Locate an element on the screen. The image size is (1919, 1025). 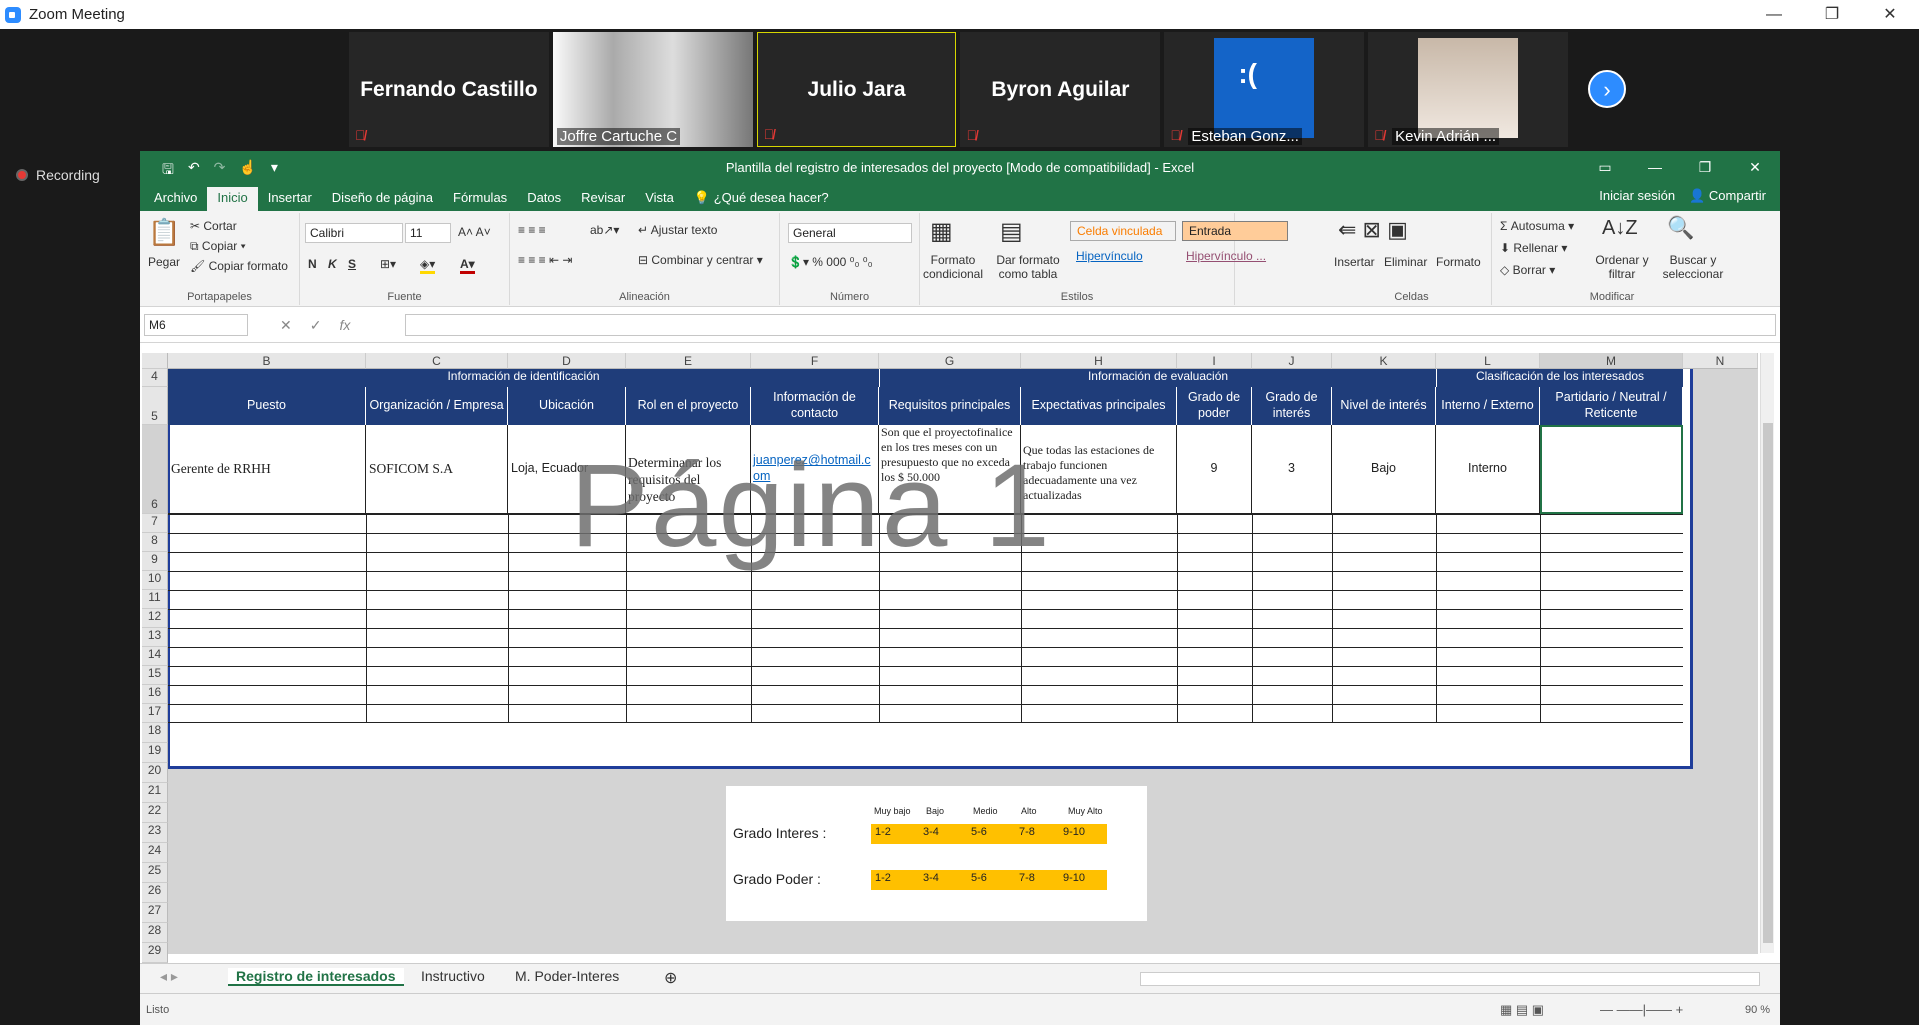
col-header-E: E is located at coordinates (688, 361).